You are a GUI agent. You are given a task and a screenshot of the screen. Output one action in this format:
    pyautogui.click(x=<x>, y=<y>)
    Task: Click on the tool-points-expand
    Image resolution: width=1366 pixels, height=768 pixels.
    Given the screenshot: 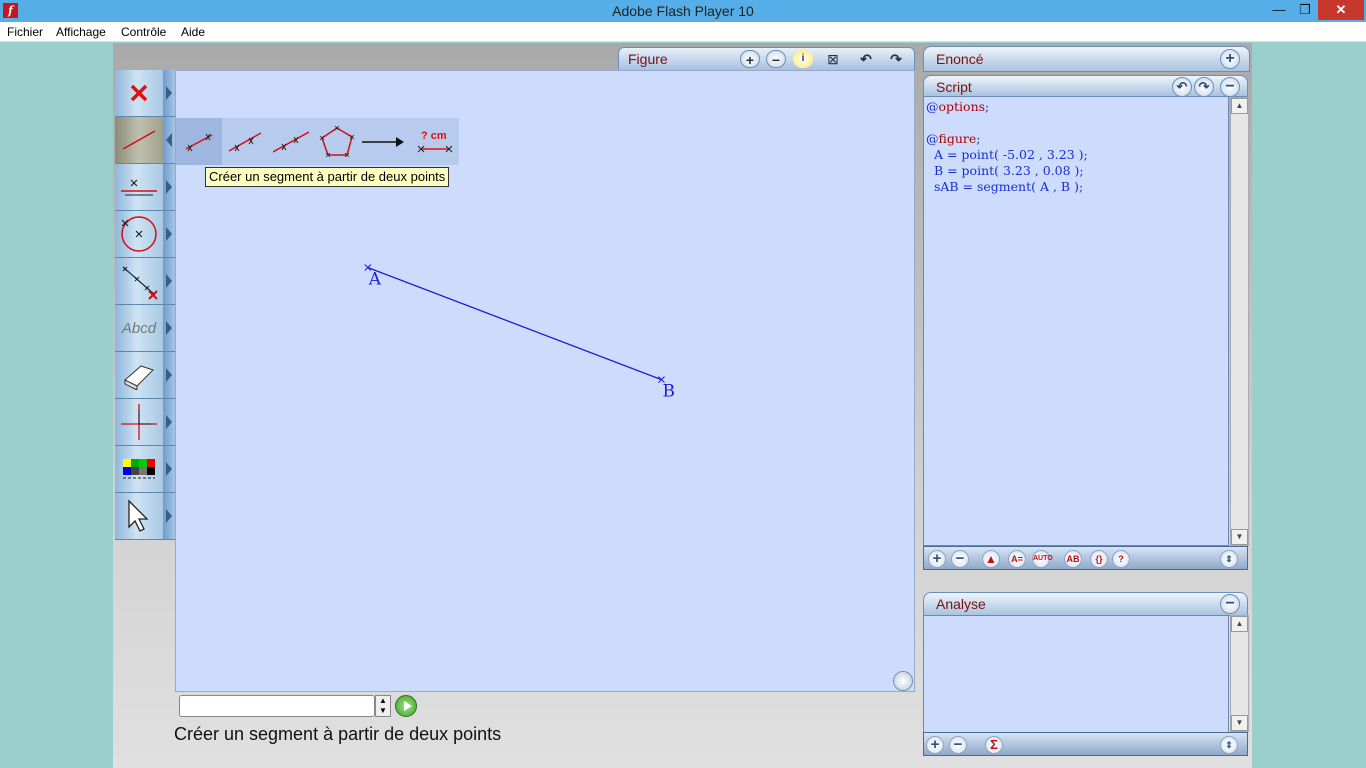 What is the action you would take?
    pyautogui.click(x=169, y=281)
    